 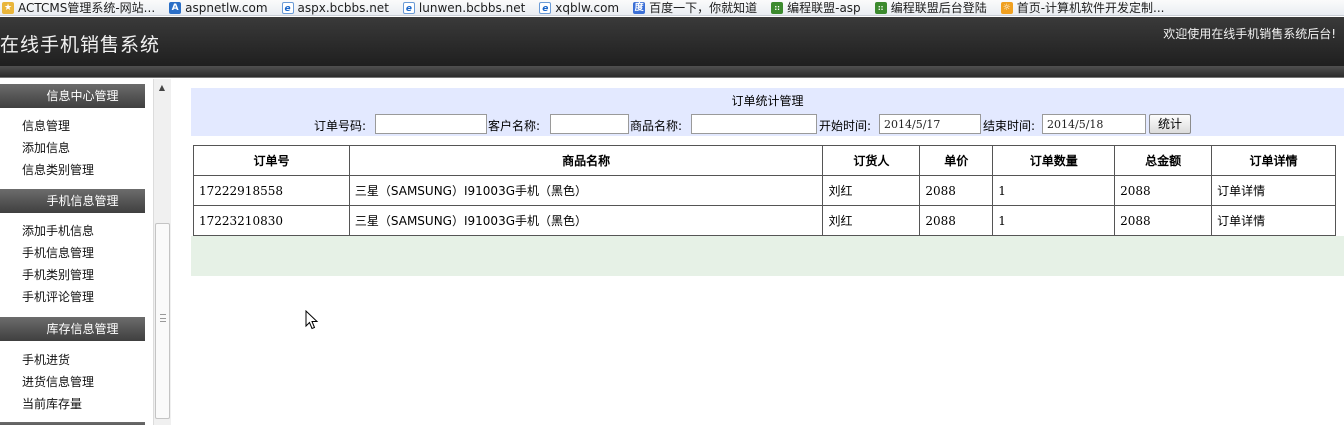 I want to click on favorite-baidu: 度 百度一下，你就知道, so click(x=695, y=7).